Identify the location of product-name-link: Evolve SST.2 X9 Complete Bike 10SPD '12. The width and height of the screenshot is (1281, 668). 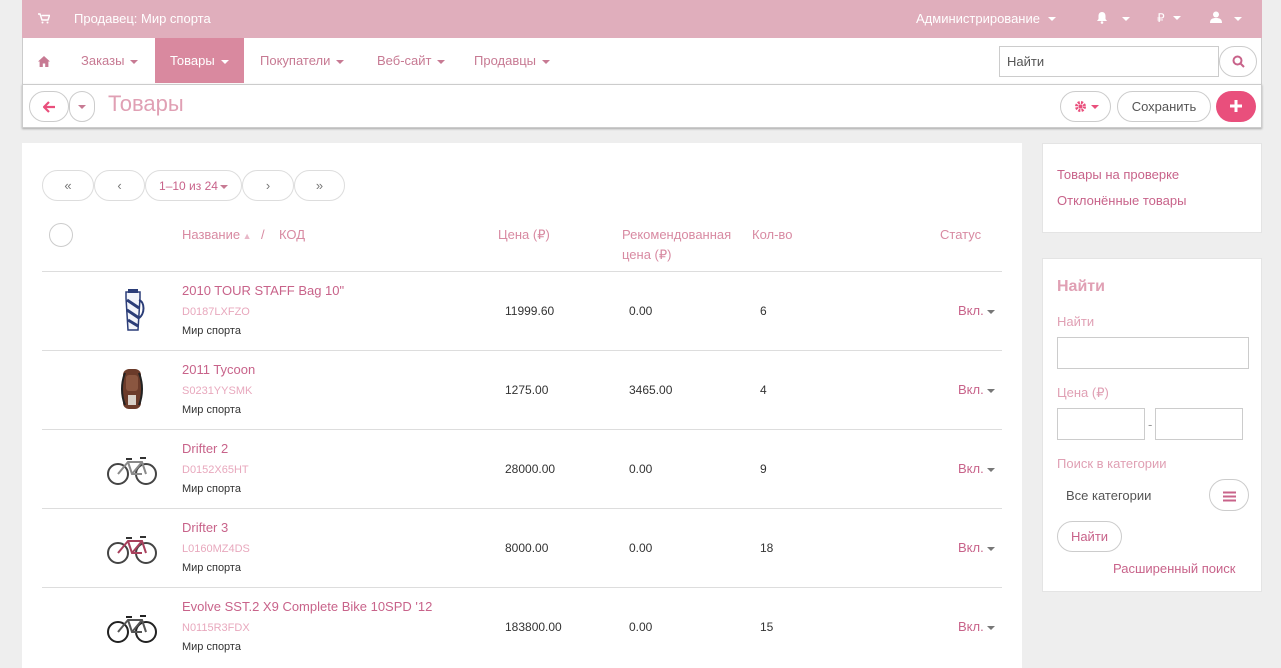
(307, 606).